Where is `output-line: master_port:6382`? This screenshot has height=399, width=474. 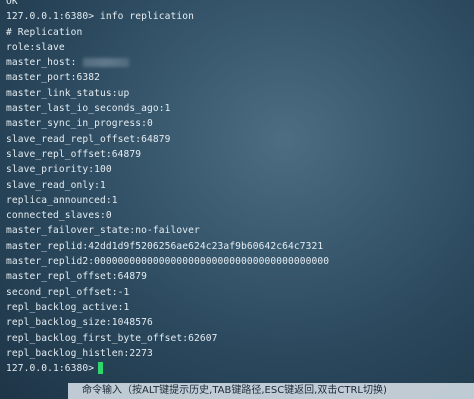 output-line: master_port:6382 is located at coordinates (53, 78).